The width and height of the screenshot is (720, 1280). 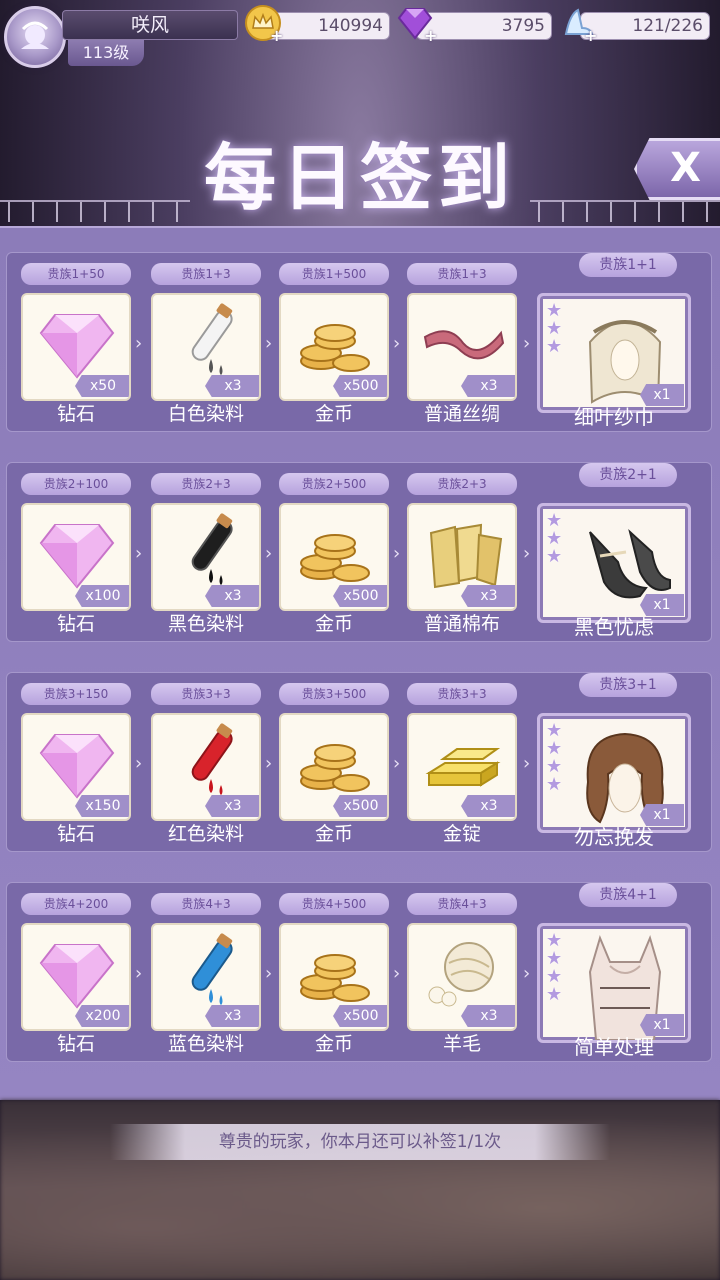 I want to click on tier-tab: 贵族1+500, so click(x=334, y=274).